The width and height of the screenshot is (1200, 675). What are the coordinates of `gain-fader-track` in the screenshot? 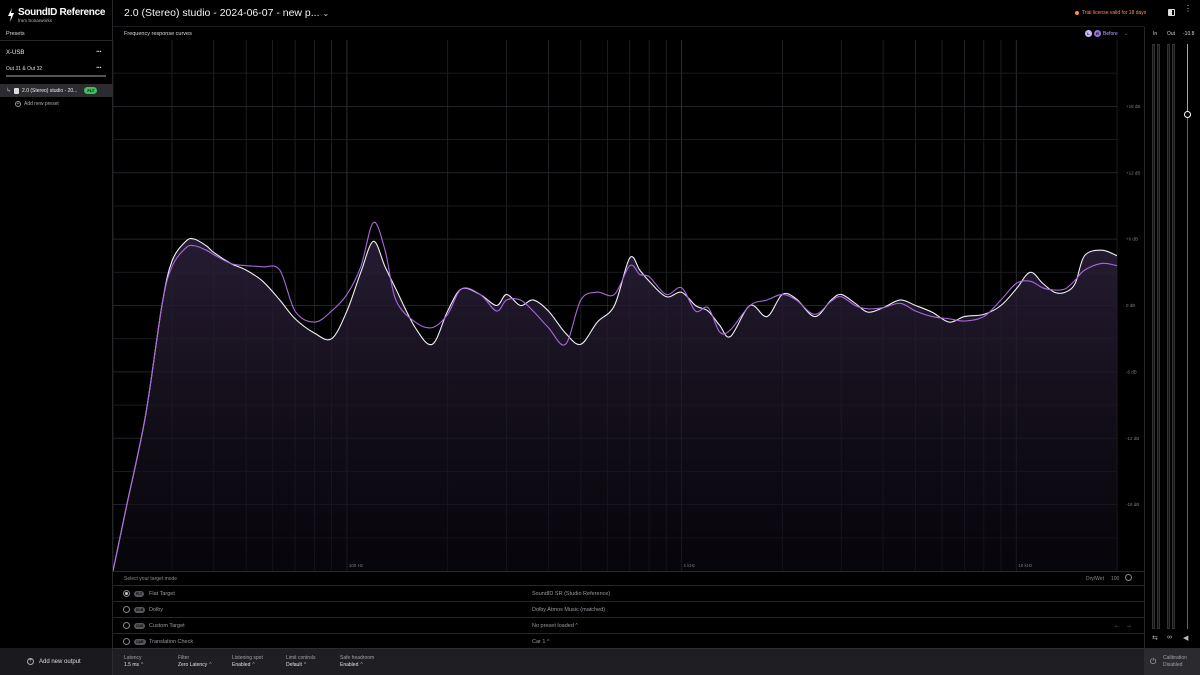 It's located at (1187, 336).